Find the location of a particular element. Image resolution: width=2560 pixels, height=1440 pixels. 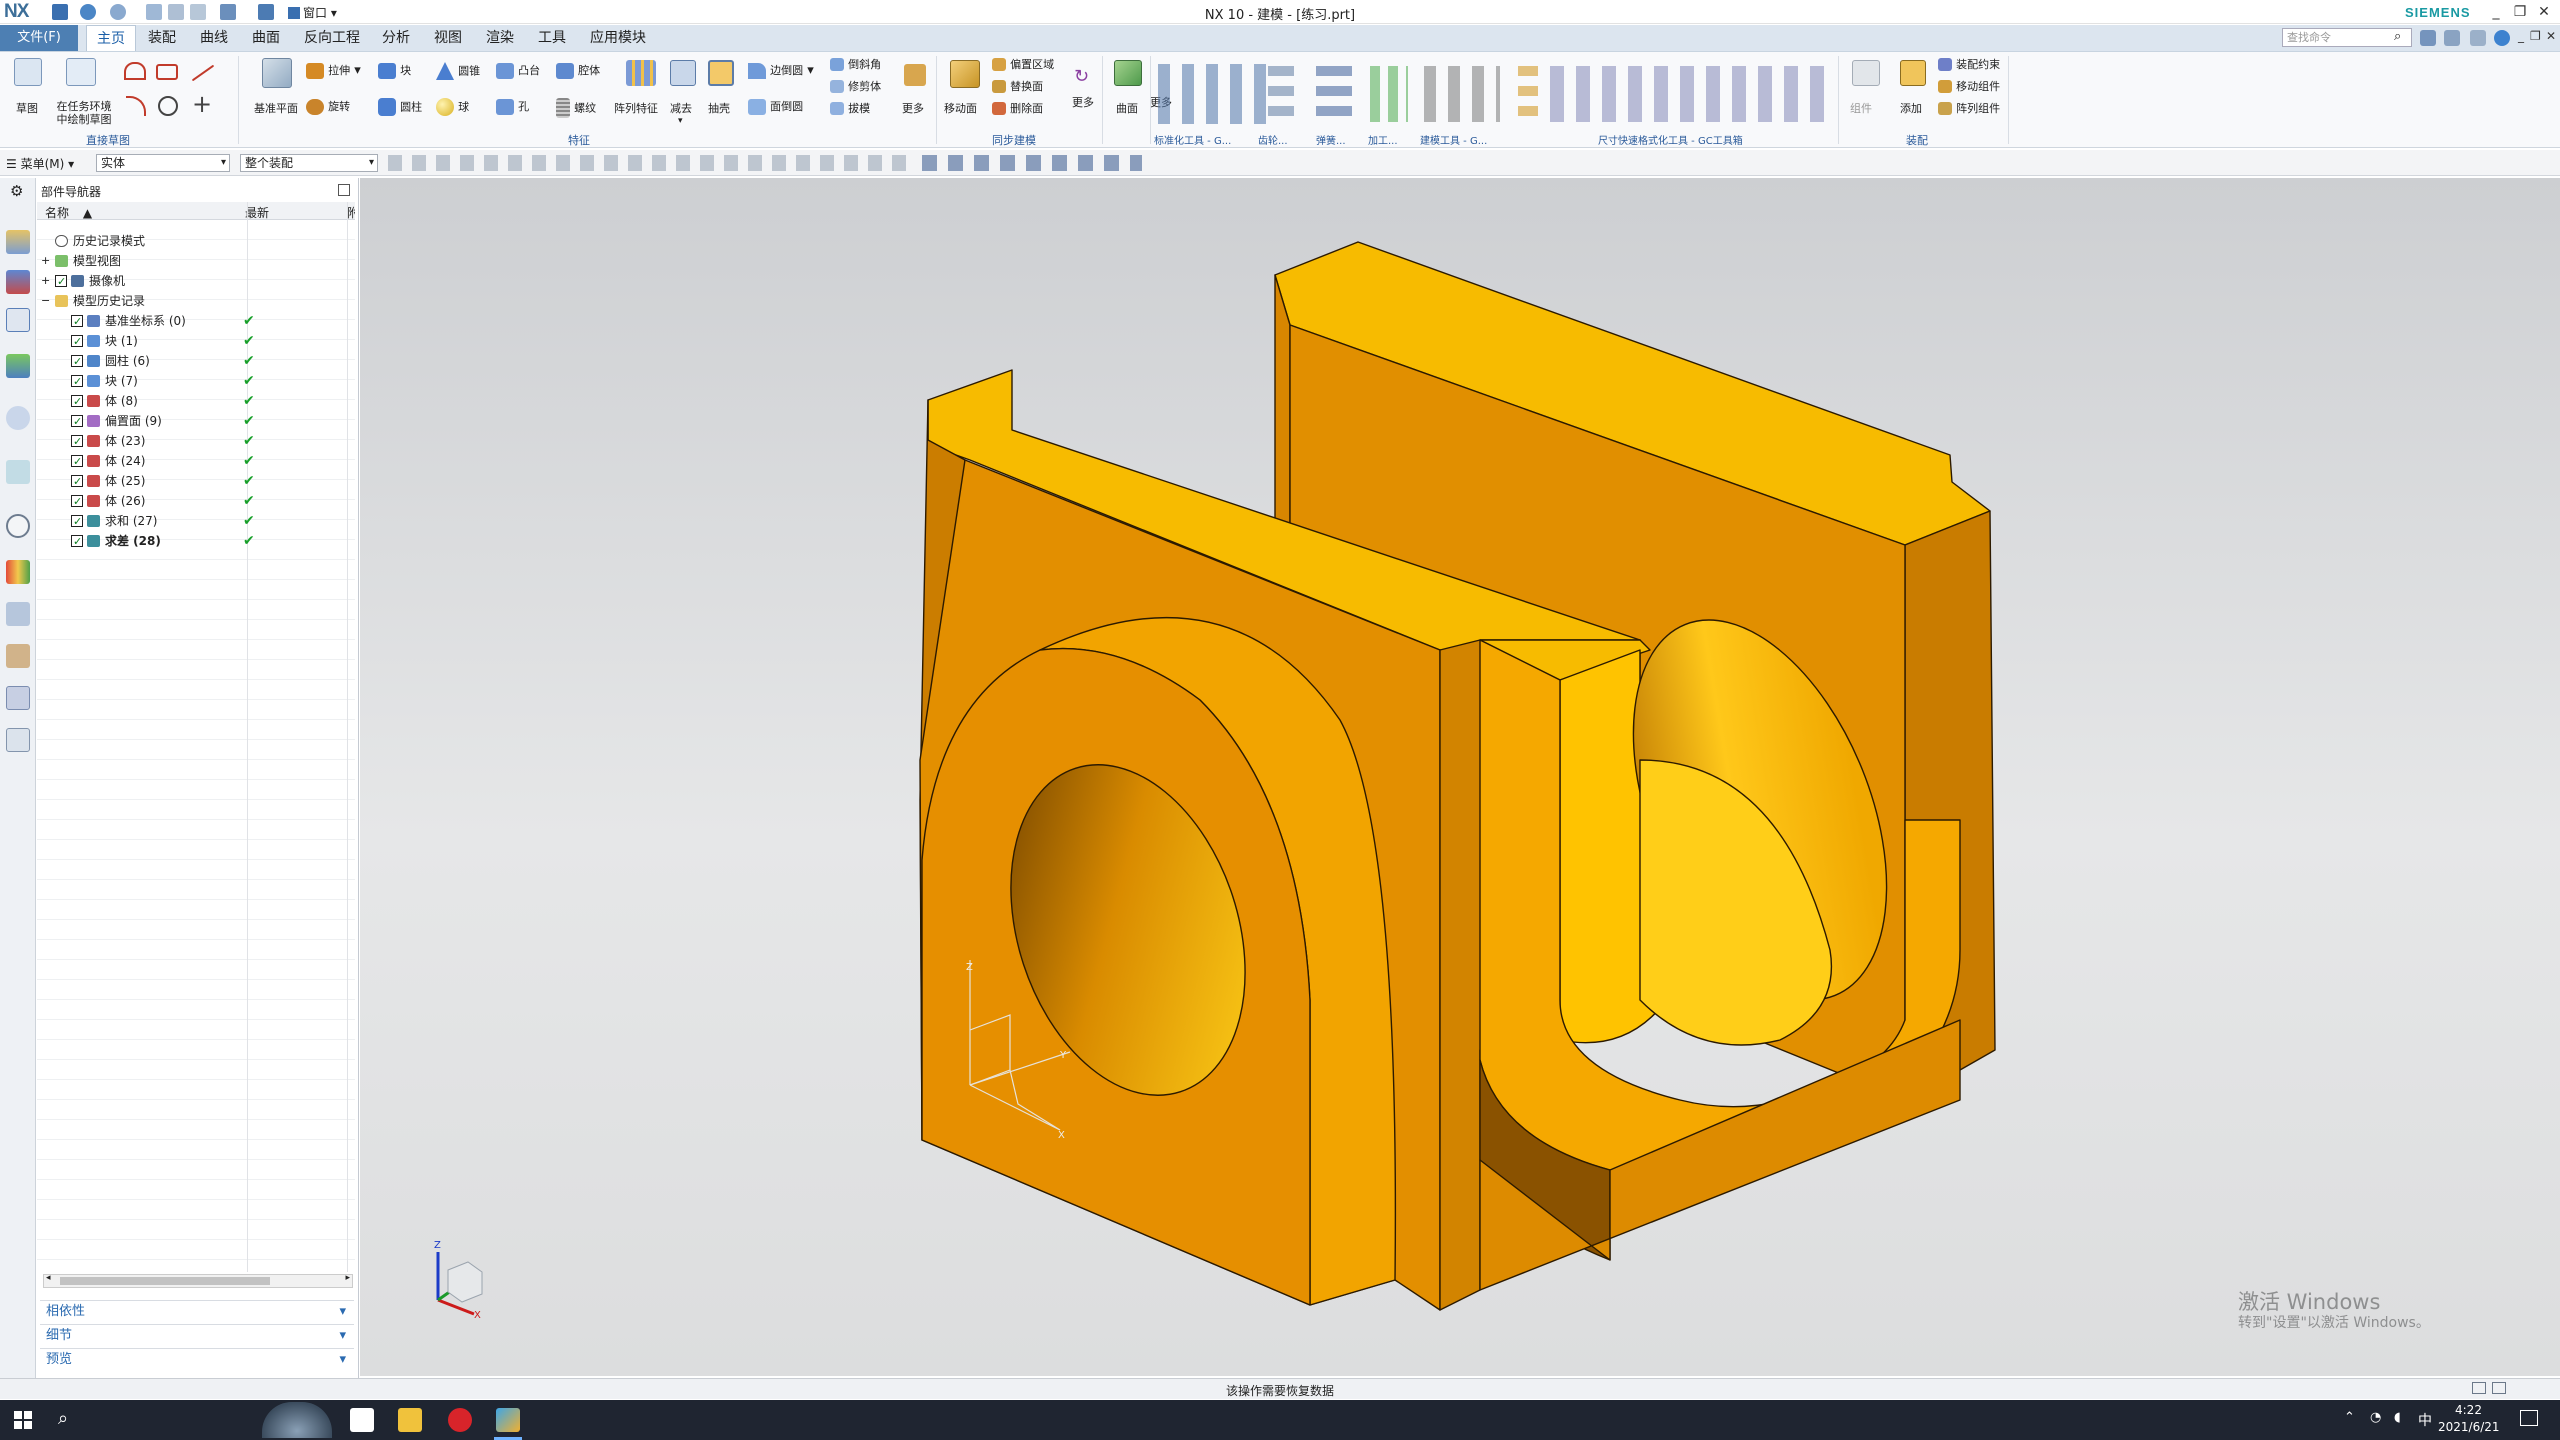

offset-region-button: 偏置区域 is located at coordinates (1023, 64).